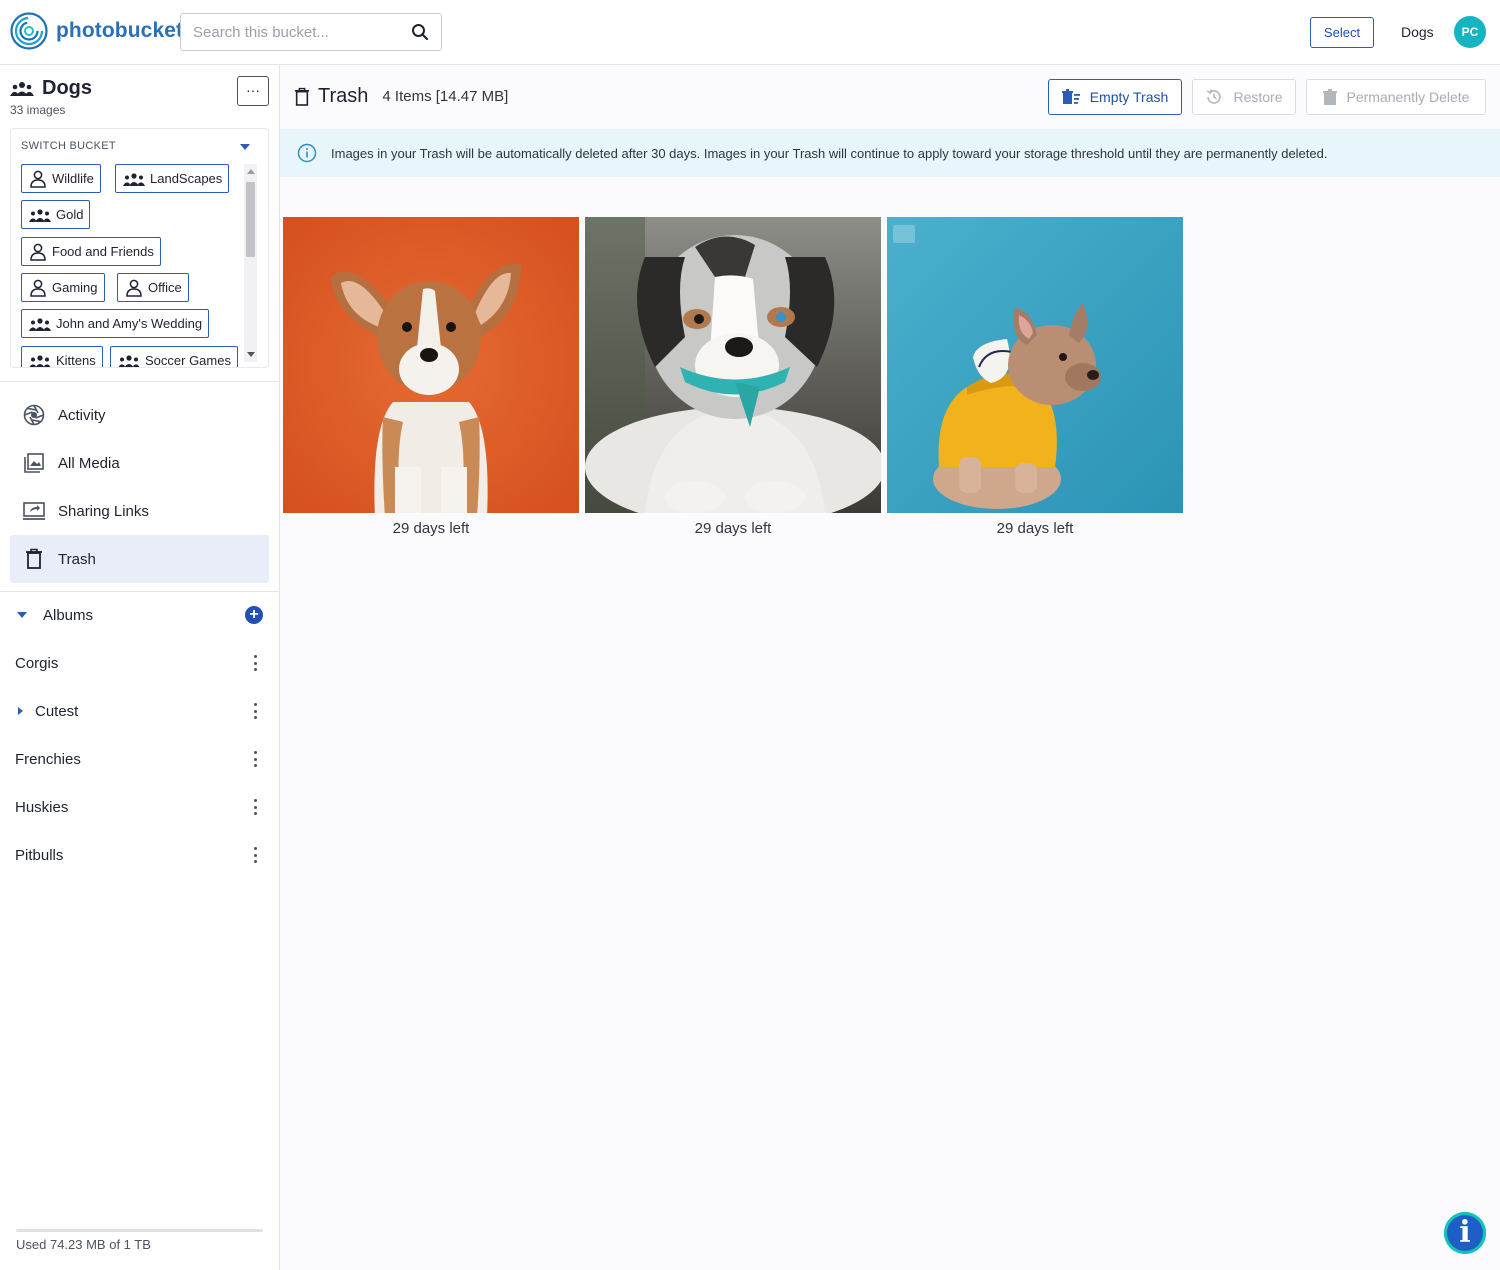  What do you see at coordinates (48, 759) in the screenshot?
I see `album-label: Frenchies` at bounding box center [48, 759].